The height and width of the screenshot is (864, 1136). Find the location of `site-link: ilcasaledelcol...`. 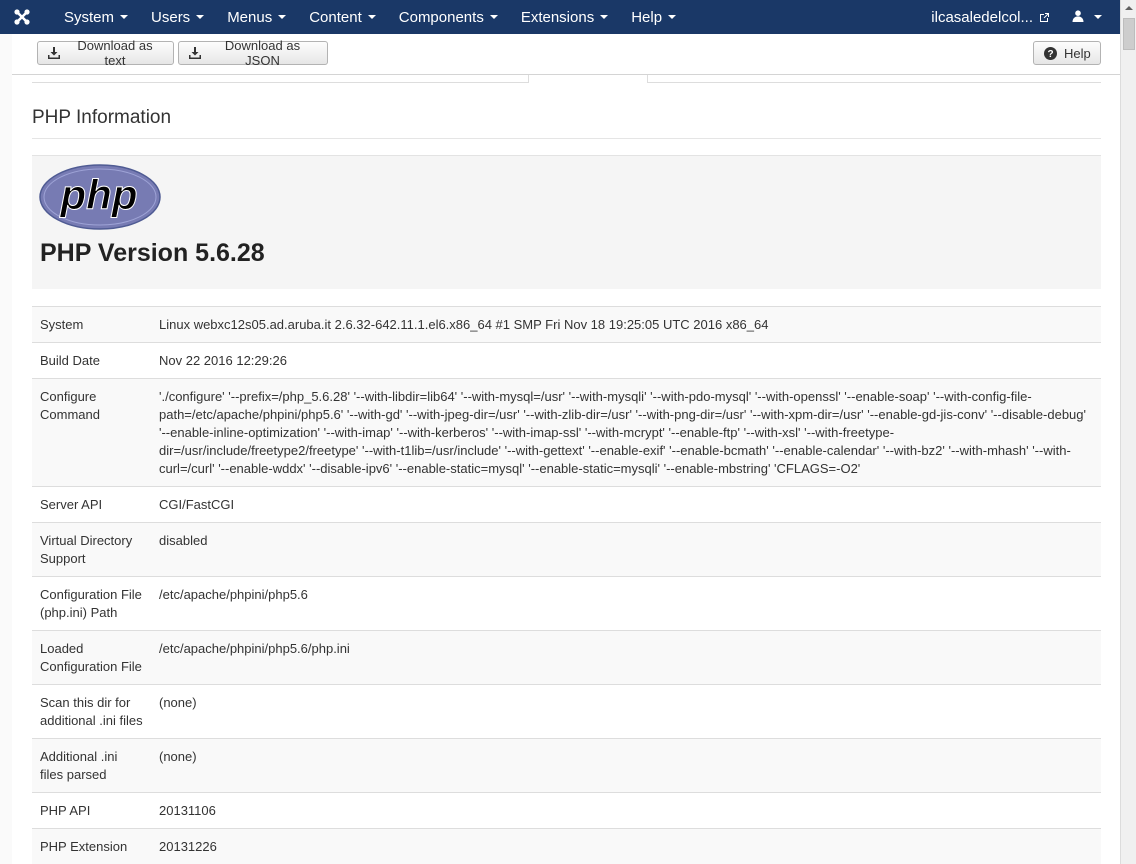

site-link: ilcasaledelcol... is located at coordinates (1001, 17).